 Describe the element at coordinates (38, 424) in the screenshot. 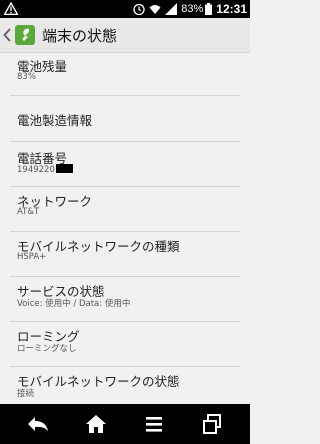

I see `back-icon` at that location.